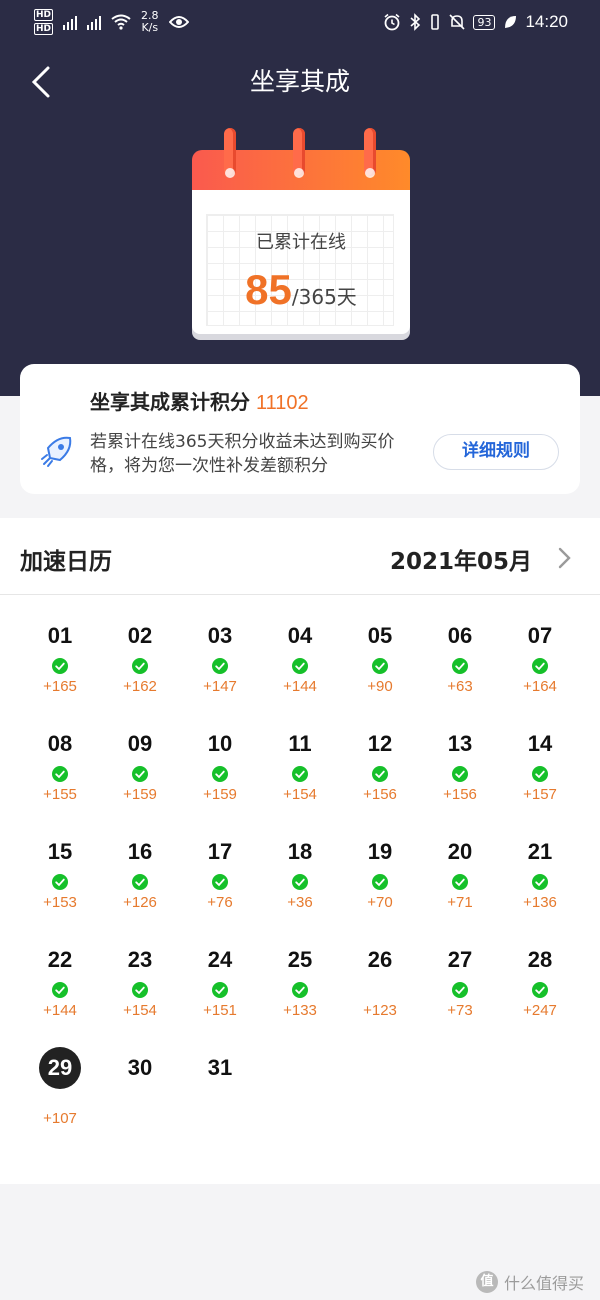 This screenshot has width=600, height=1300. I want to click on calendar-day: 06 +63, so click(460, 672).